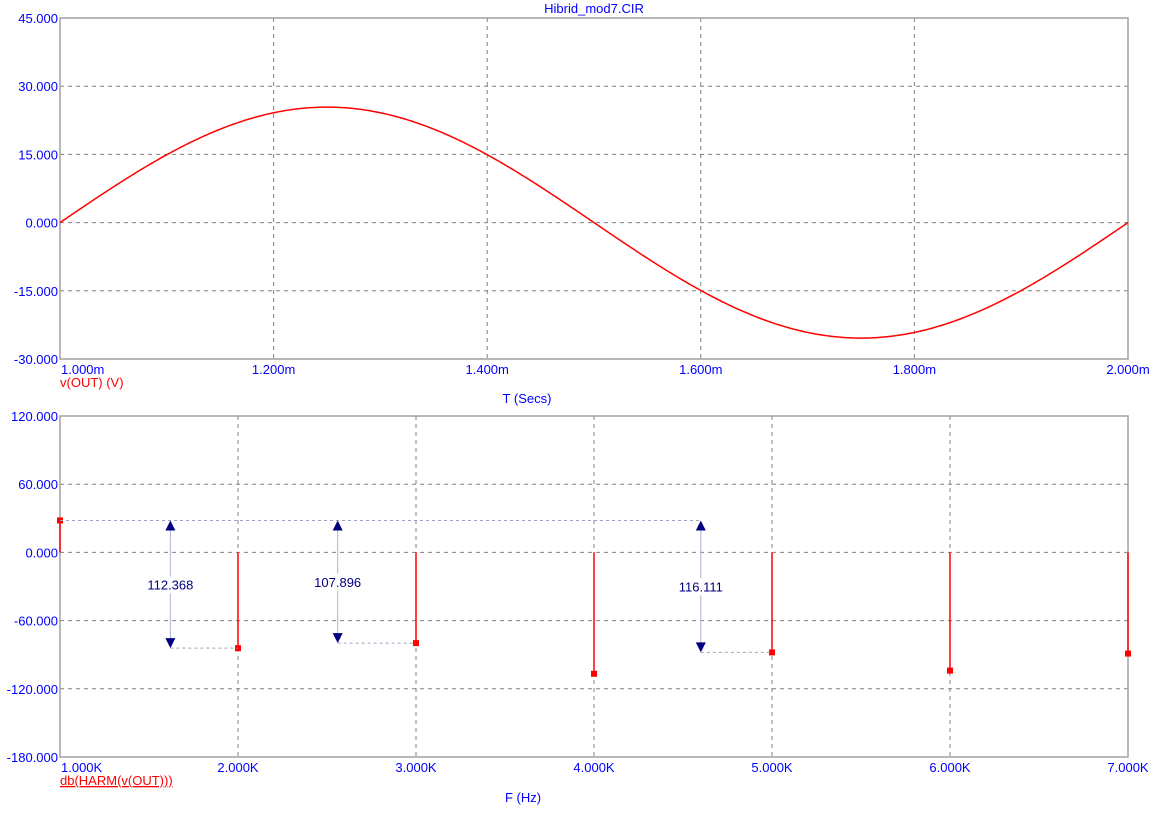  I want to click on x-tick-label: 1.400m, so click(487, 369).